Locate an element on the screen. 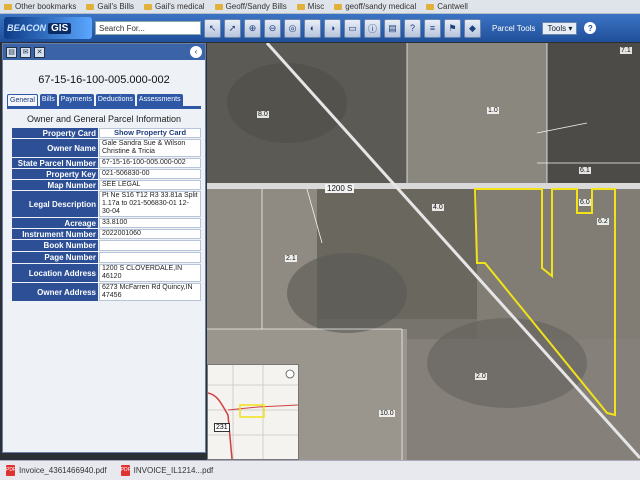 The image size is (640, 480). field-label: Owner Address is located at coordinates (55, 292).